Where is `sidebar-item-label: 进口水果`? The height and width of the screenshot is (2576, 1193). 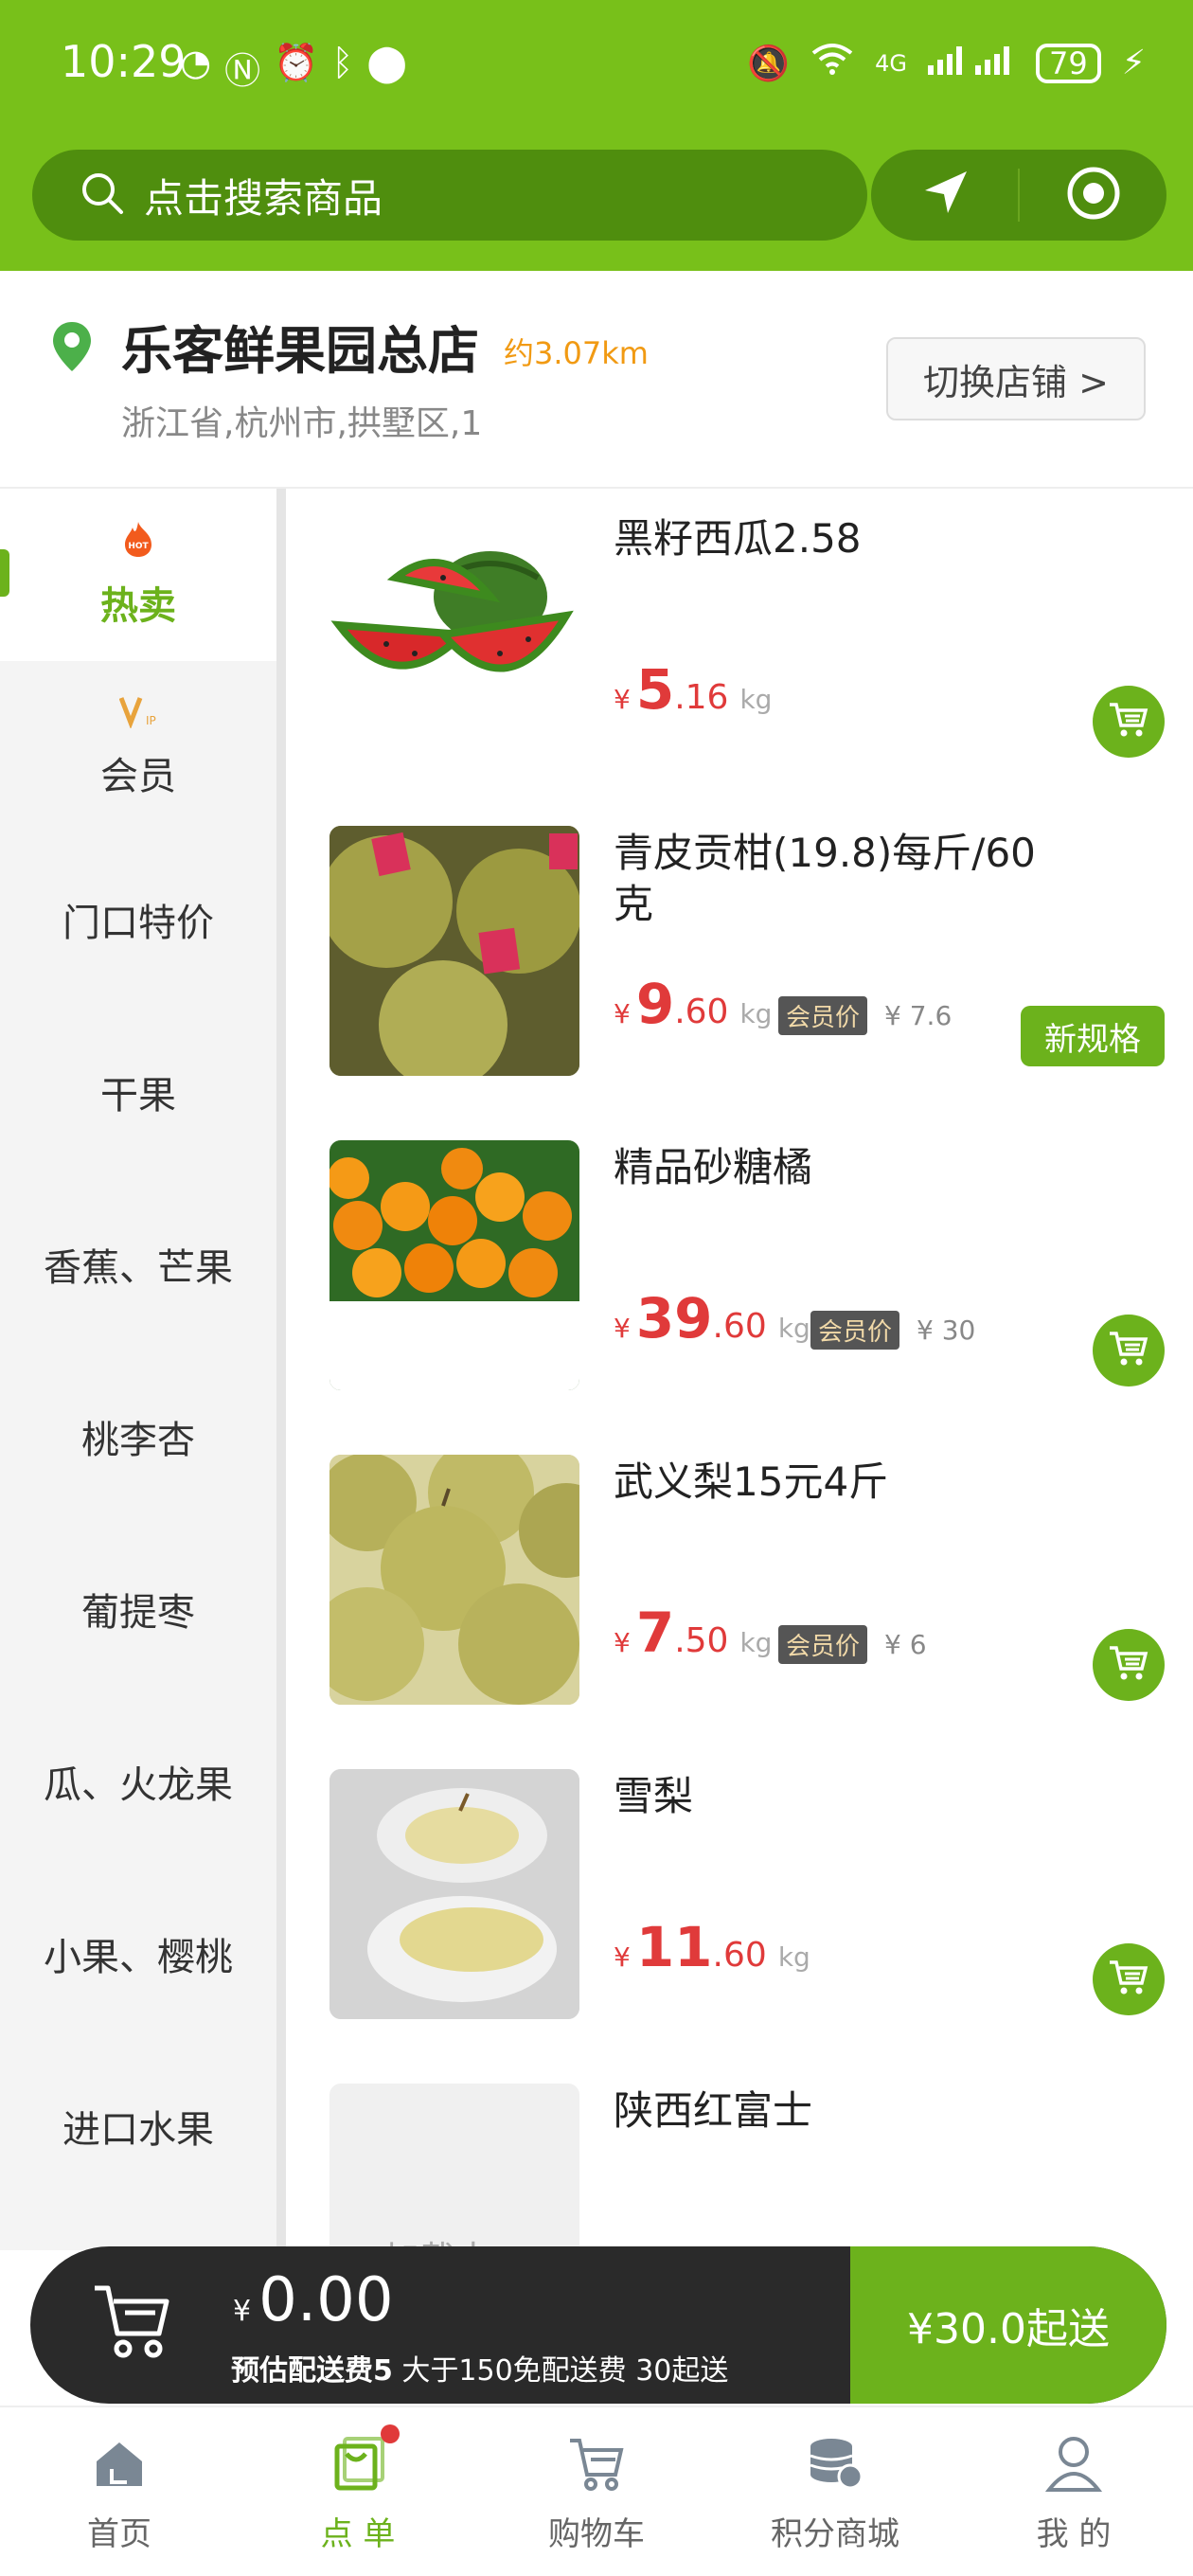 sidebar-item-label: 进口水果 is located at coordinates (138, 2130).